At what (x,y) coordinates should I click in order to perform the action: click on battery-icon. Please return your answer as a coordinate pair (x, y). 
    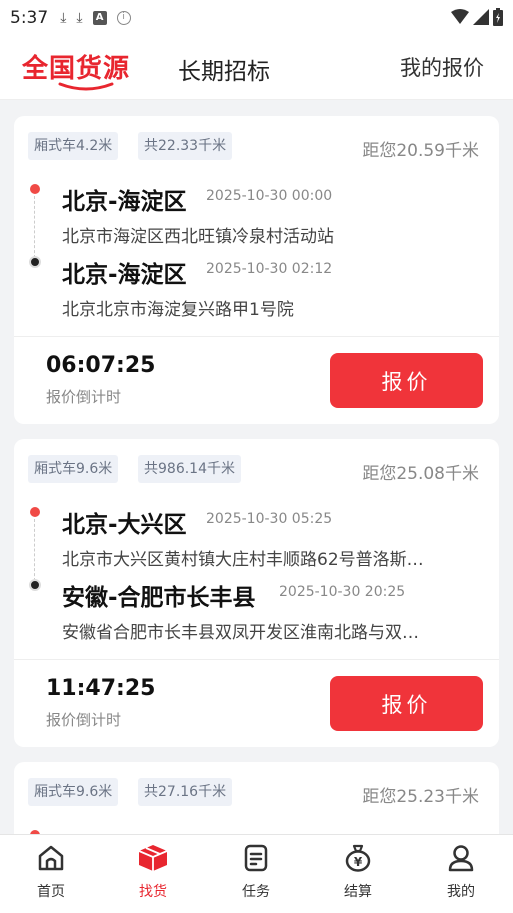
    Looking at the image, I should click on (498, 17).